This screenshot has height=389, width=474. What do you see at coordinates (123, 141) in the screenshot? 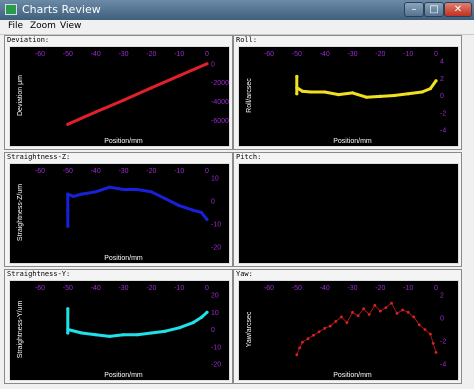
I see `deviation-xlabel: Position/mm` at bounding box center [123, 141].